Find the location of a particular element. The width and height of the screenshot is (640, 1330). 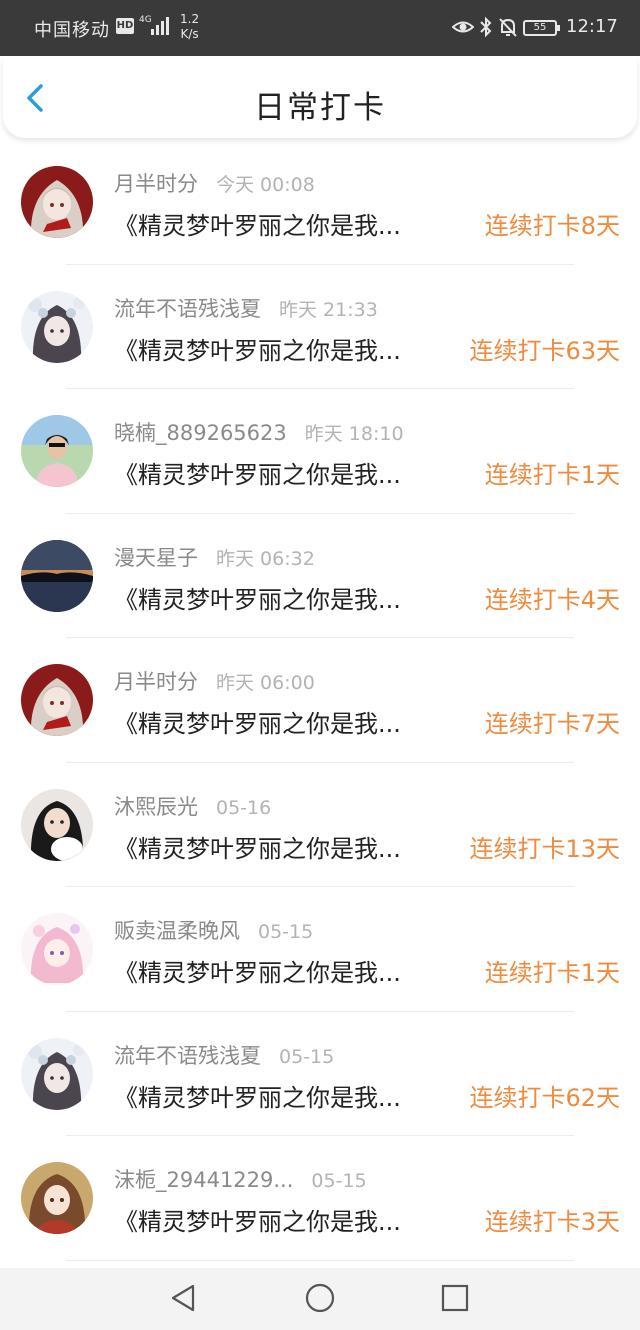

streak-label: 连续打卡8天 is located at coordinates (552, 226).